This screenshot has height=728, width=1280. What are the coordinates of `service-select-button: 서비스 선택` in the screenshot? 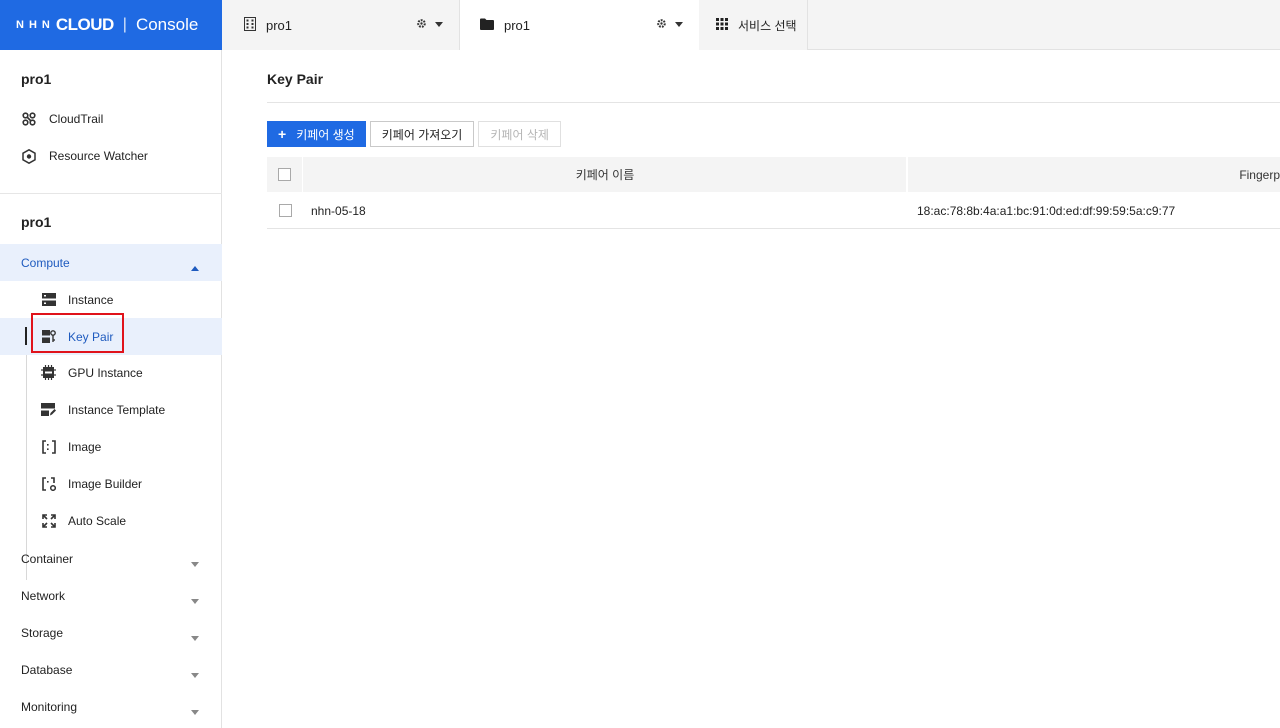 It's located at (753, 25).